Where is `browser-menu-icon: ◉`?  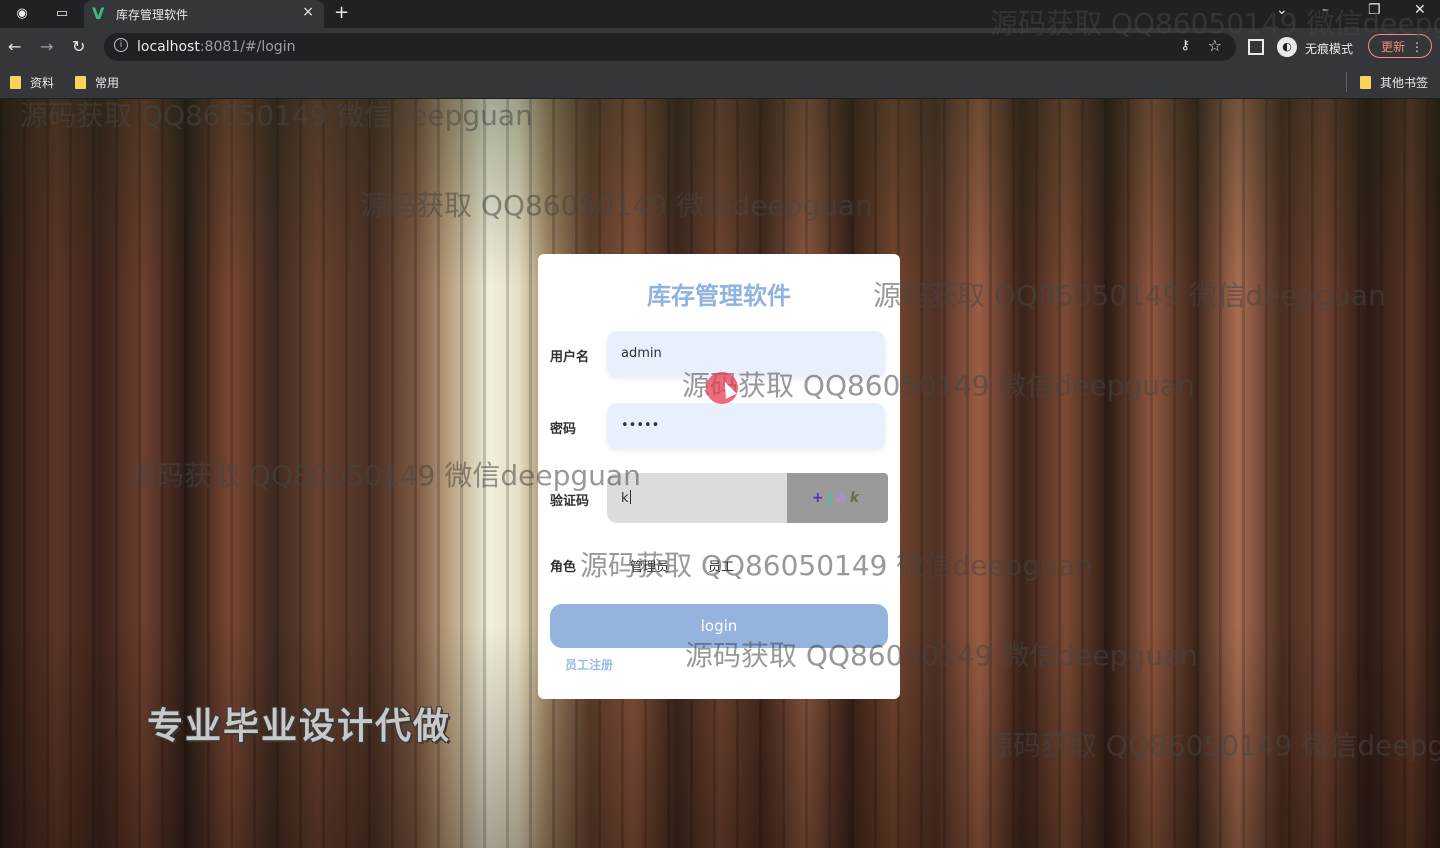
browser-menu-icon: ◉ is located at coordinates (22, 14).